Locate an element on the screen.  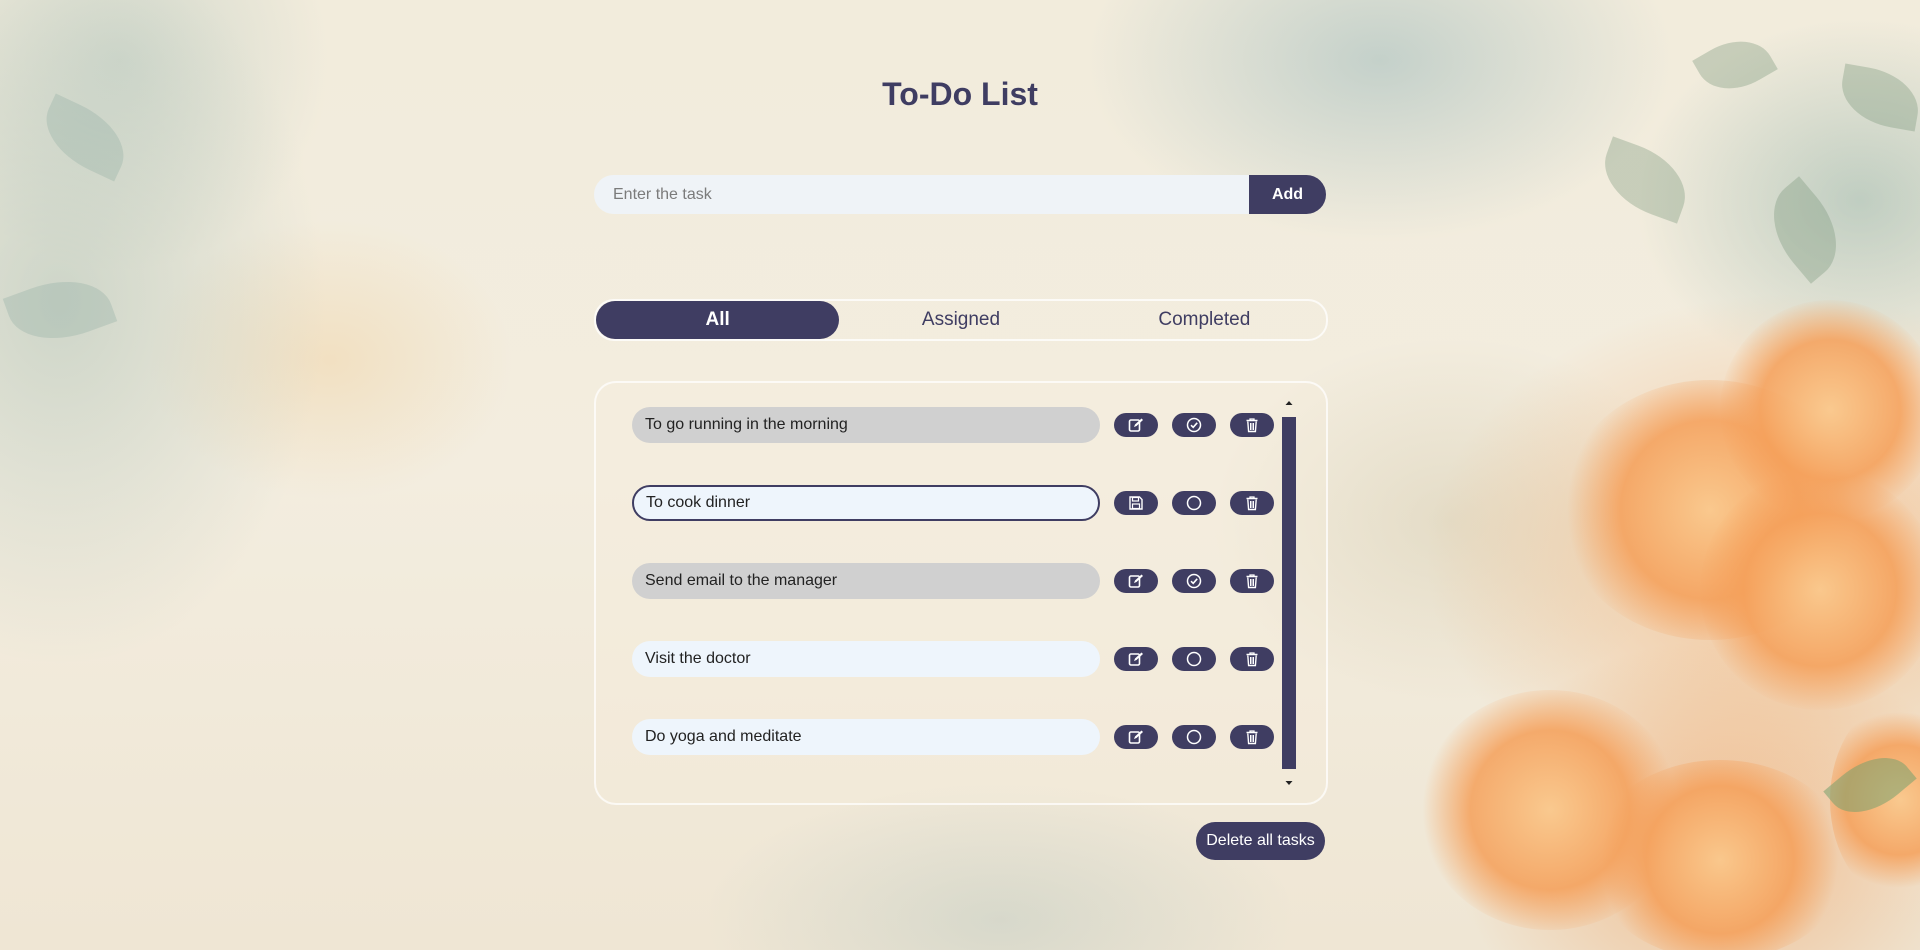
scroll-up-arrow-icon is located at coordinates (1289, 403).